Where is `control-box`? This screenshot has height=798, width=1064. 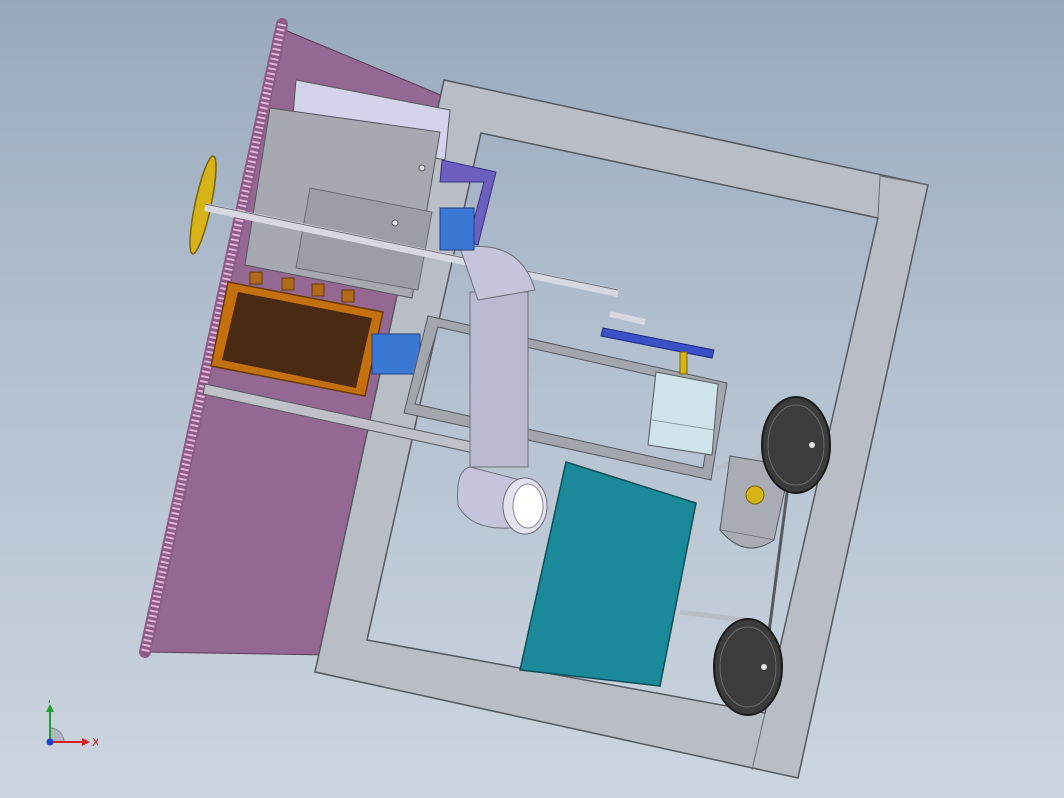 control-box is located at coordinates (347, 189).